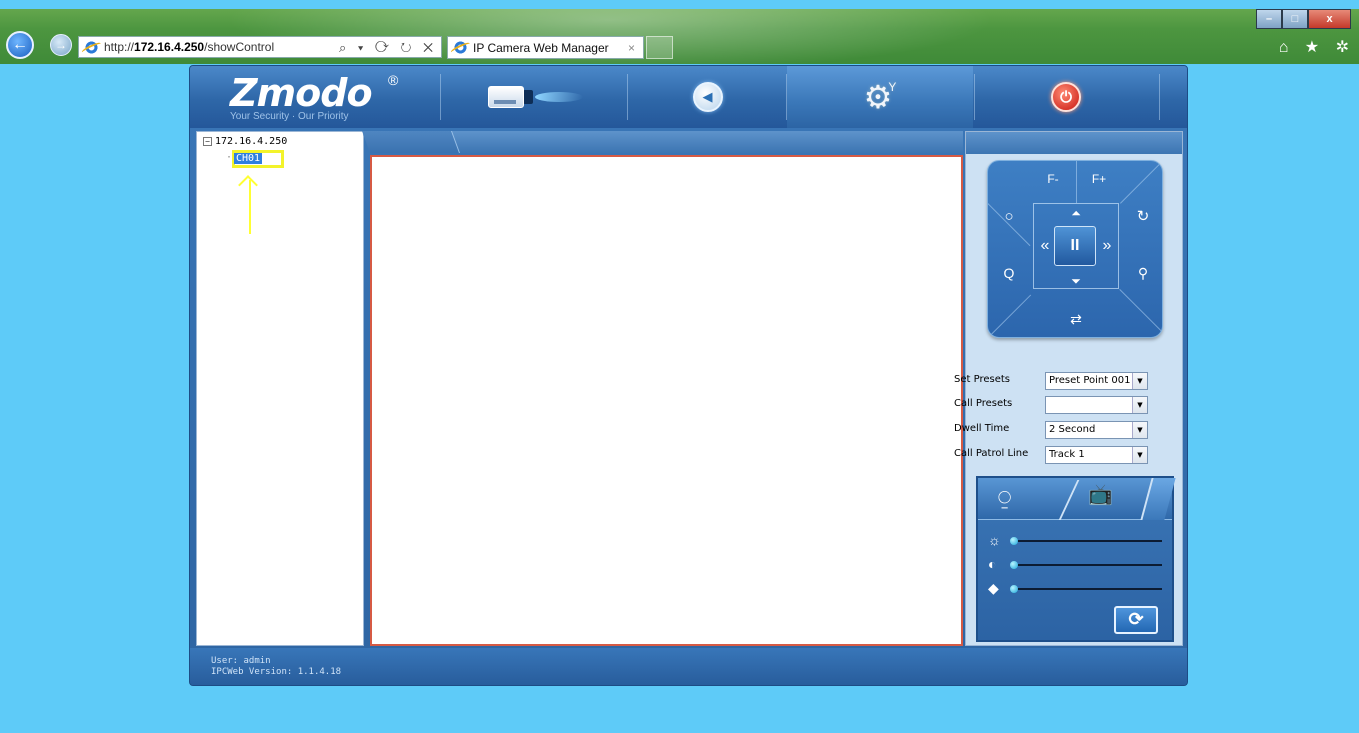  What do you see at coordinates (994, 540) in the screenshot?
I see `brightness-icon: ☼` at bounding box center [994, 540].